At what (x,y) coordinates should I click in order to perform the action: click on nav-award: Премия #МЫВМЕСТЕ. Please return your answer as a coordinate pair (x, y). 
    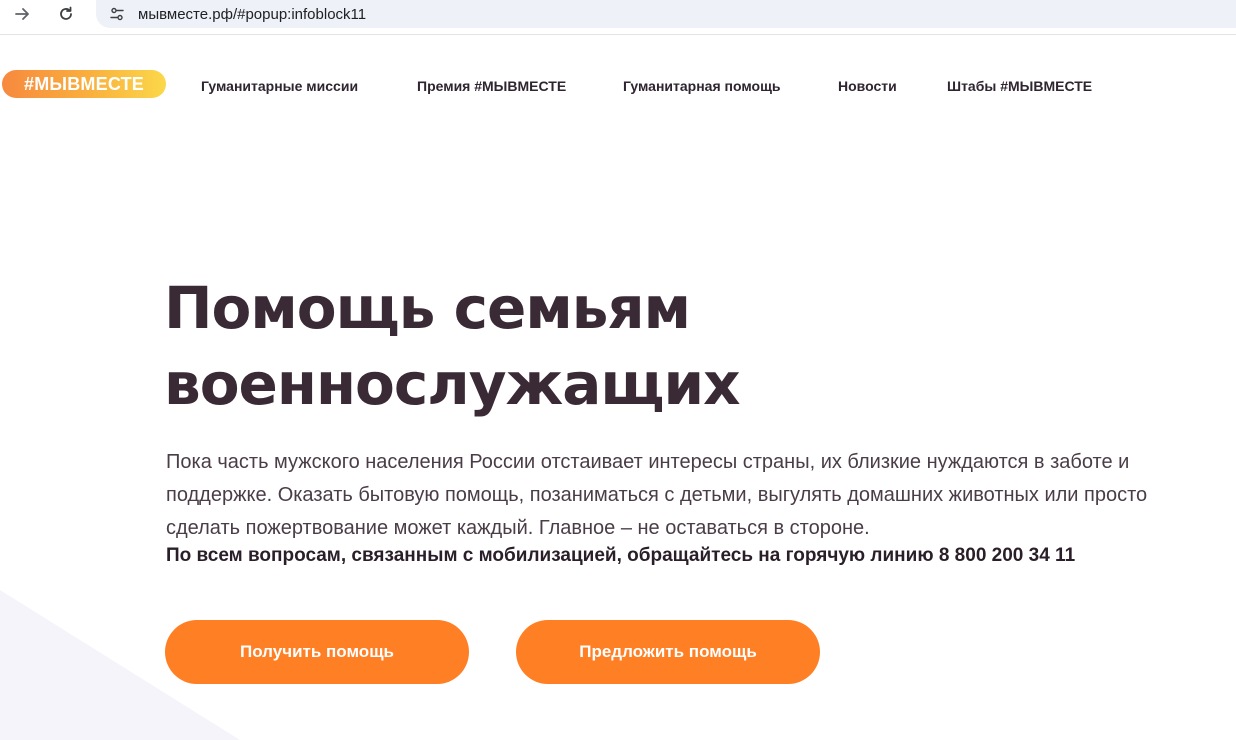
    Looking at the image, I should click on (491, 86).